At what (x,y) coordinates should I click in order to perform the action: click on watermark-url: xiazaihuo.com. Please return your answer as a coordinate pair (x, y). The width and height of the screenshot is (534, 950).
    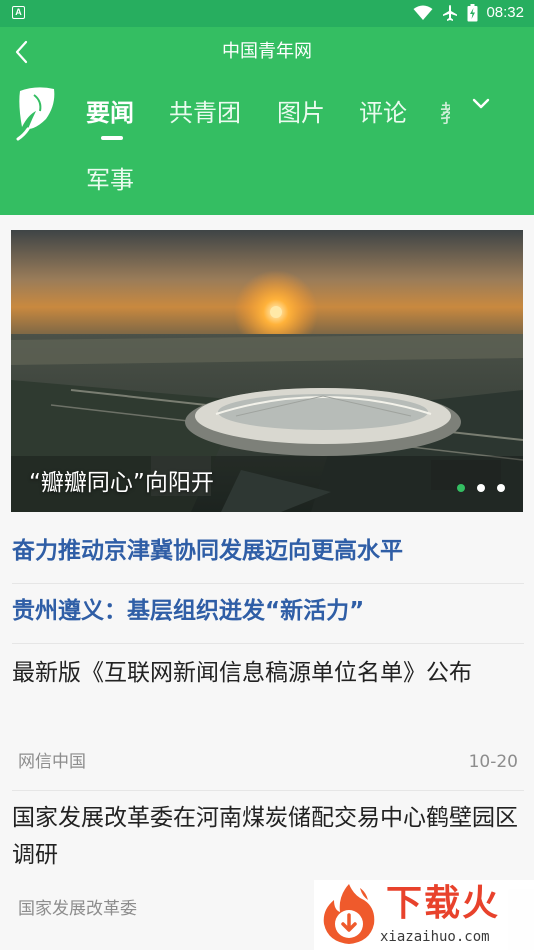
    Looking at the image, I should click on (435, 937).